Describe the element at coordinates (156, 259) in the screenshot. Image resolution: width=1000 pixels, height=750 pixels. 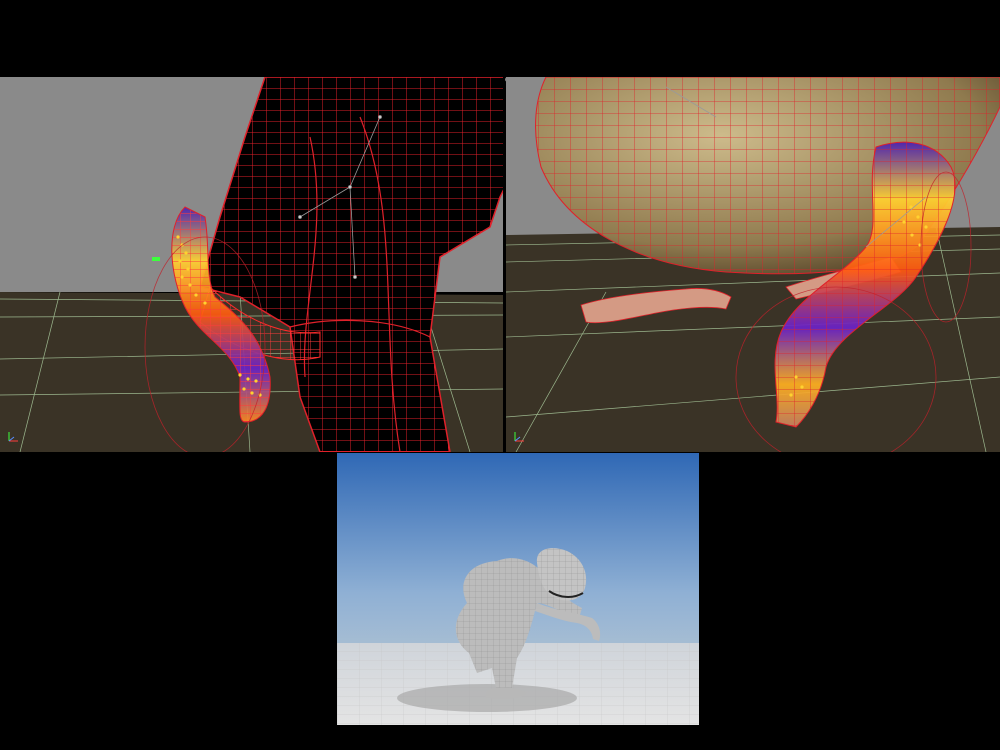
I see `selected-joint-marker` at that location.